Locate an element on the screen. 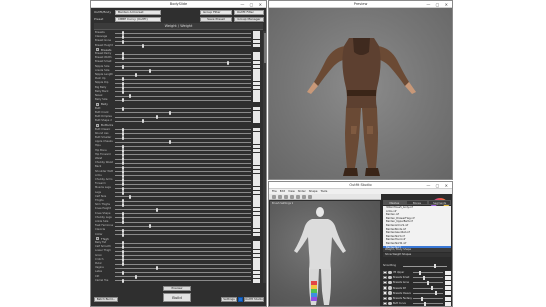 The width and height of the screenshot is (546, 307). outfit-filter-input: Outfit Filter is located at coordinates (249, 12).